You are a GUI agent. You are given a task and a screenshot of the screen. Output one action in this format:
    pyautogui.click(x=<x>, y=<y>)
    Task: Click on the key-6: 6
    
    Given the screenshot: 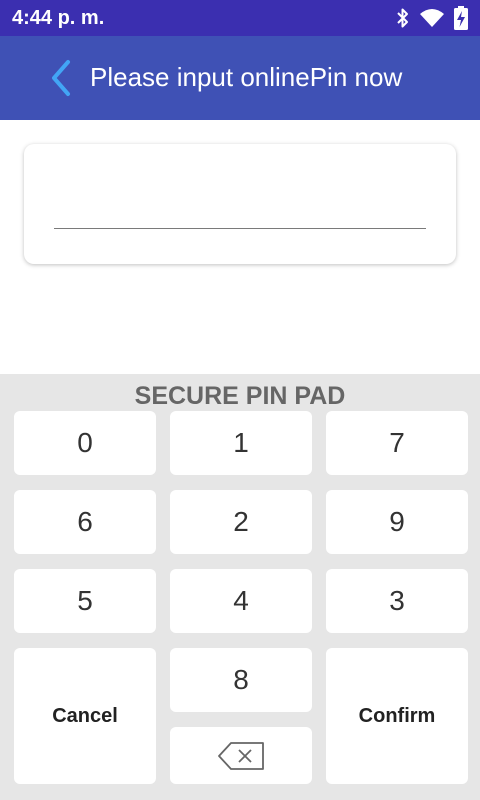 What is the action you would take?
    pyautogui.click(x=85, y=522)
    